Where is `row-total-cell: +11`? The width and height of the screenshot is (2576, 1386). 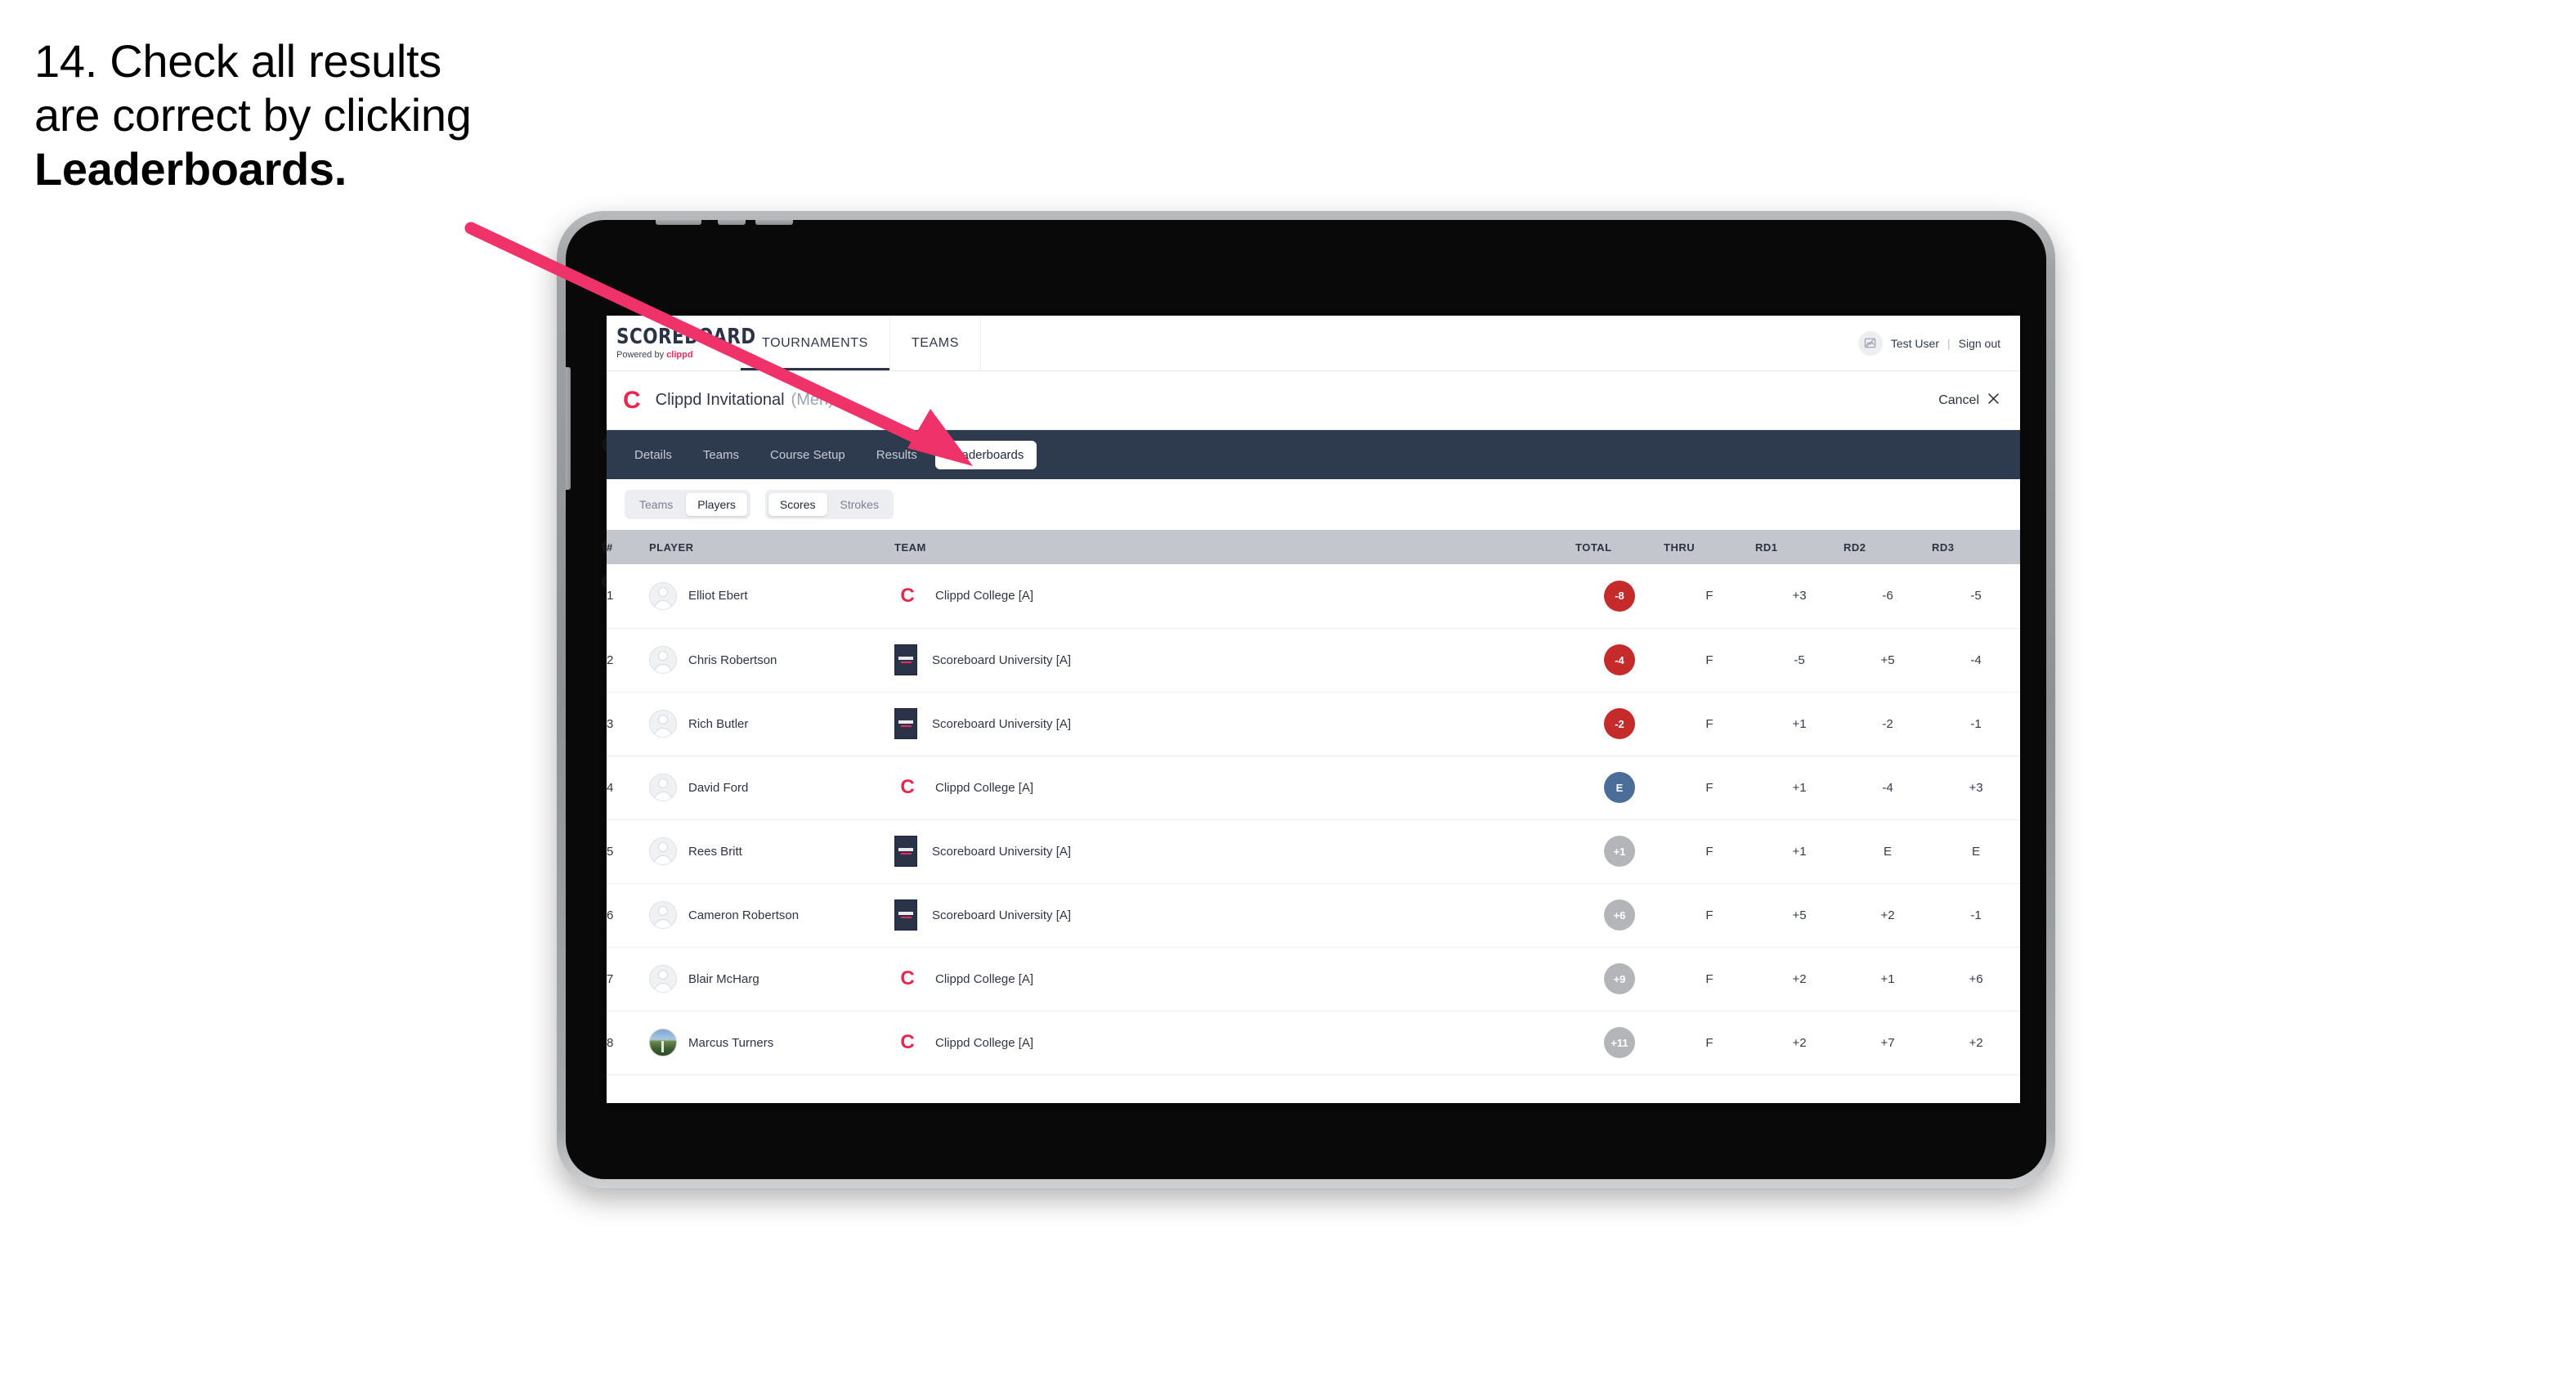
row-total-cell: +11 is located at coordinates (1619, 1043).